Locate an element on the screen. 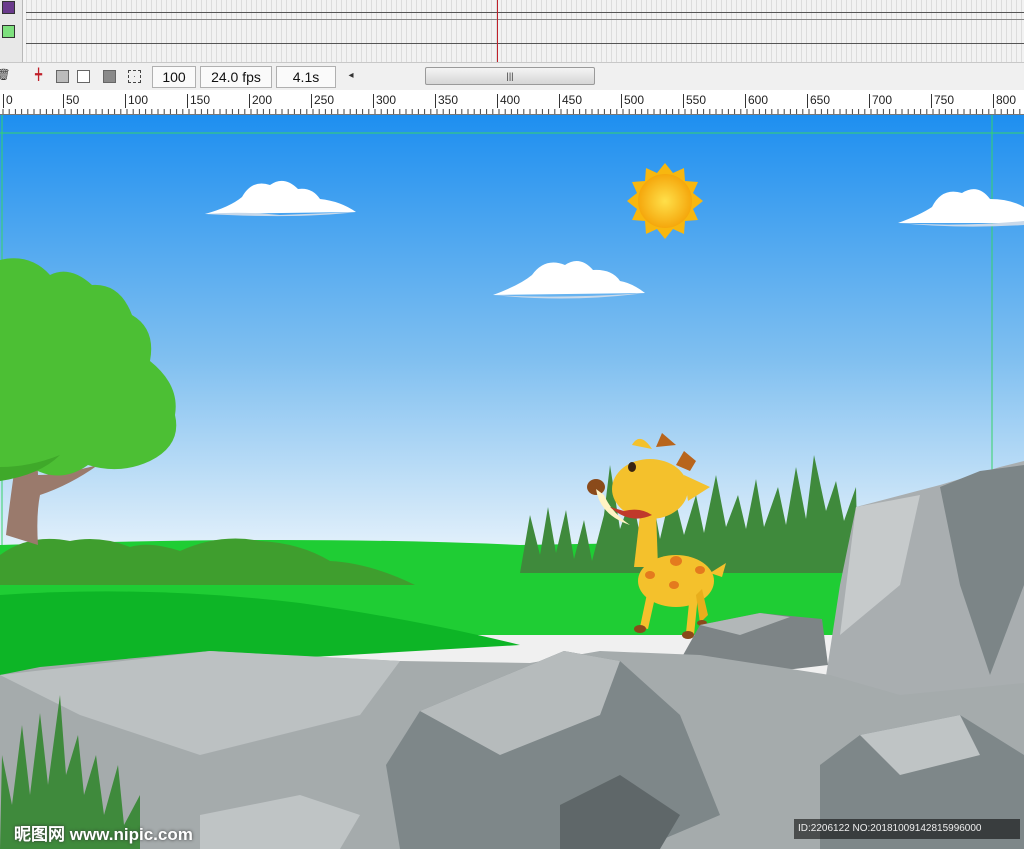 Image resolution: width=1024 pixels, height=849 pixels. onion-skin-icon is located at coordinates (62, 76).